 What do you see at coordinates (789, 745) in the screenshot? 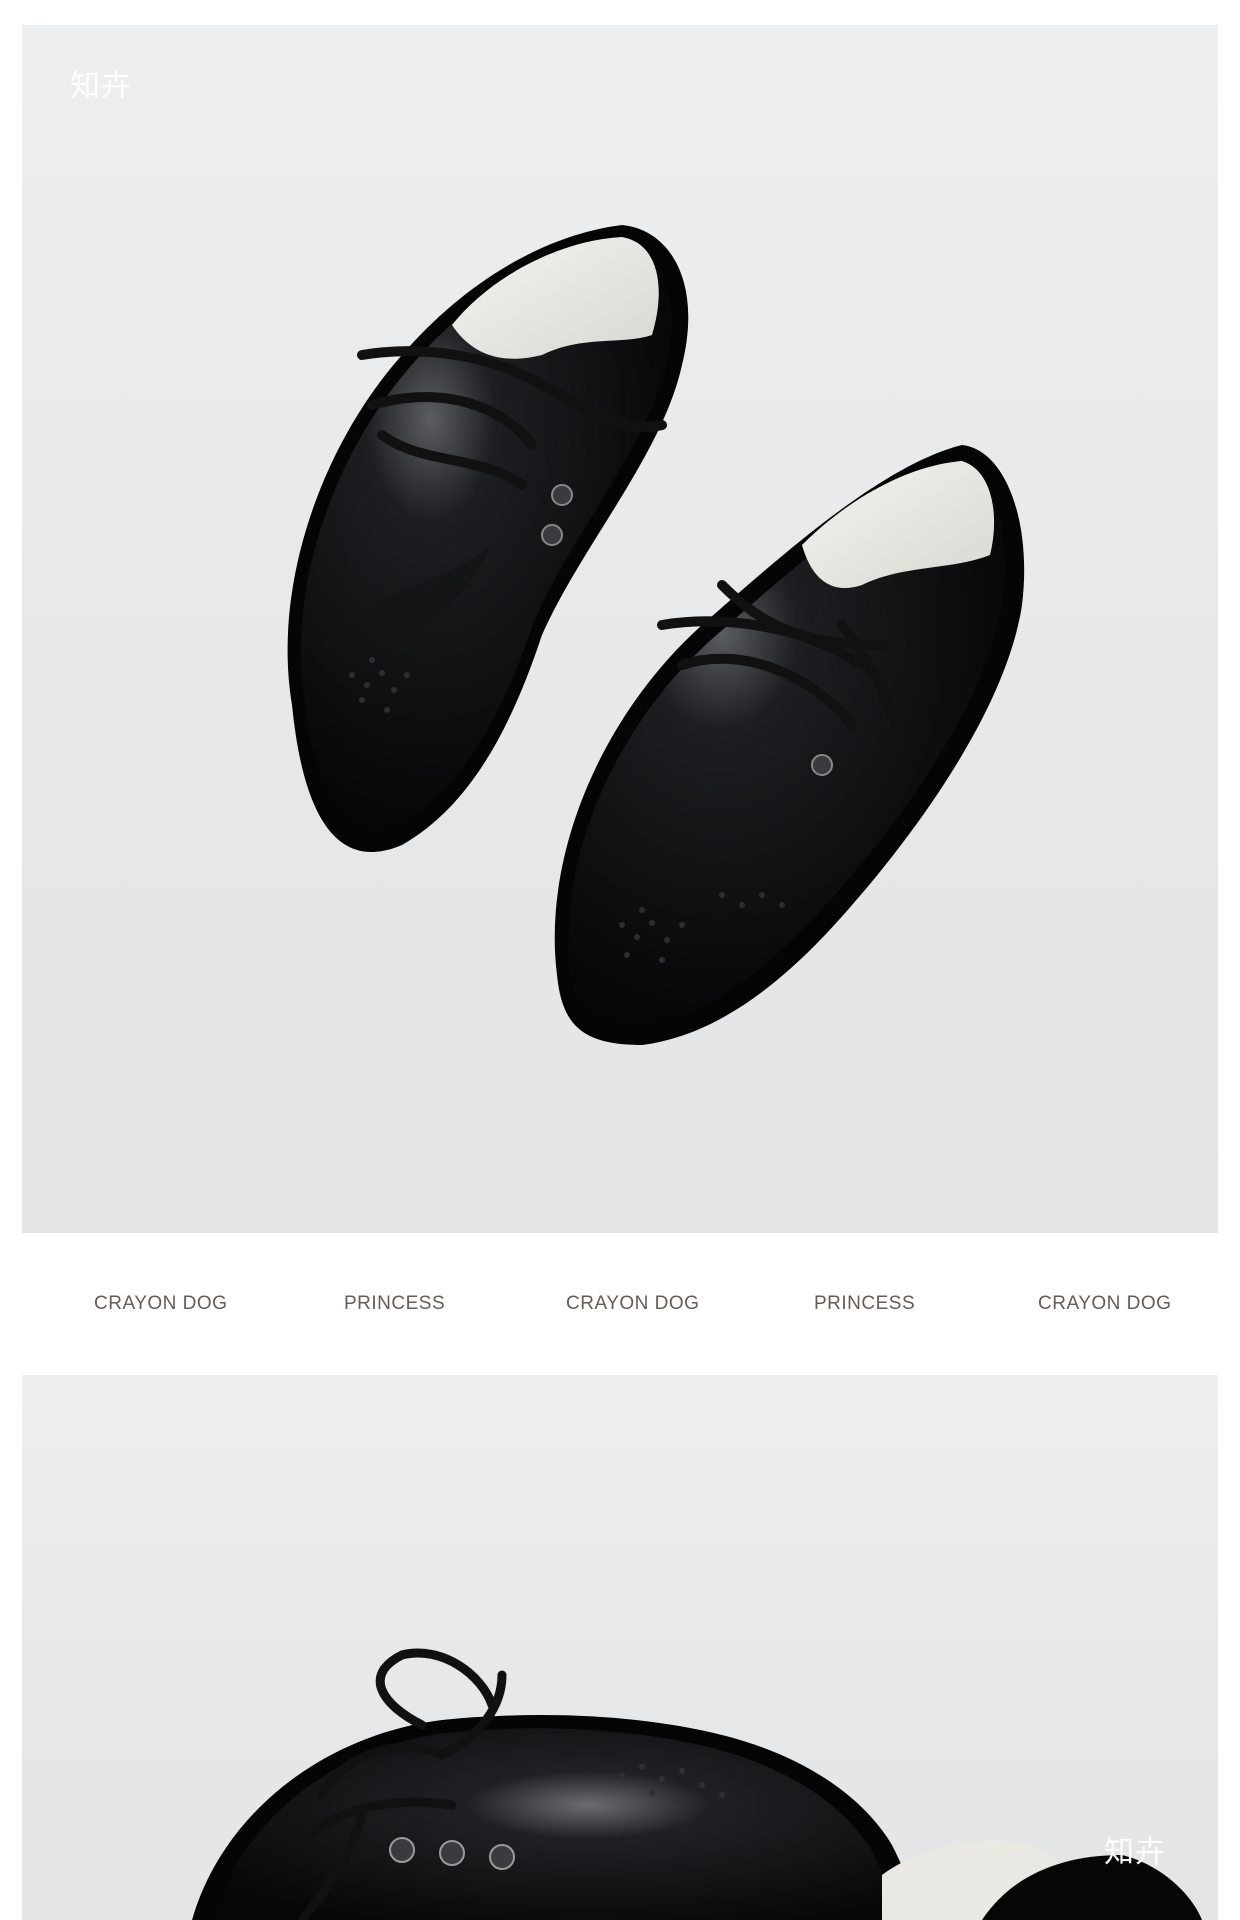
I see `right-shoe` at bounding box center [789, 745].